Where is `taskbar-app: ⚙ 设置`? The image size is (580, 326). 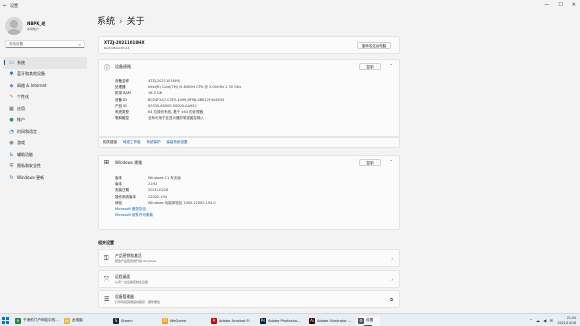
taskbar-app: ⚙ 设置 is located at coordinates (368, 320).